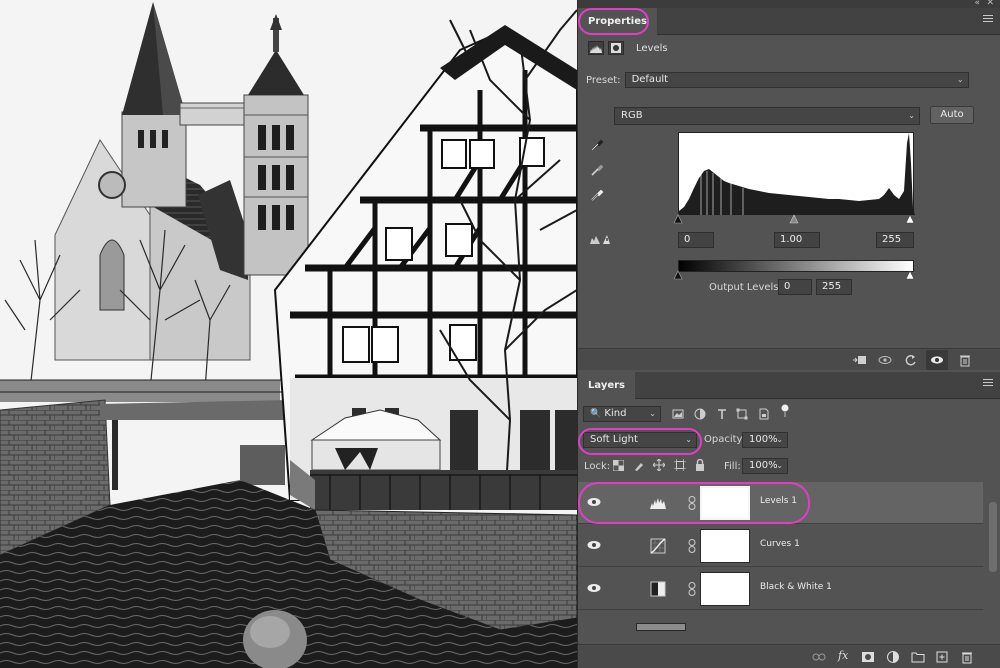  Describe the element at coordinates (789, 385) in the screenshot. I see `layers-tab-row: Layers` at that location.